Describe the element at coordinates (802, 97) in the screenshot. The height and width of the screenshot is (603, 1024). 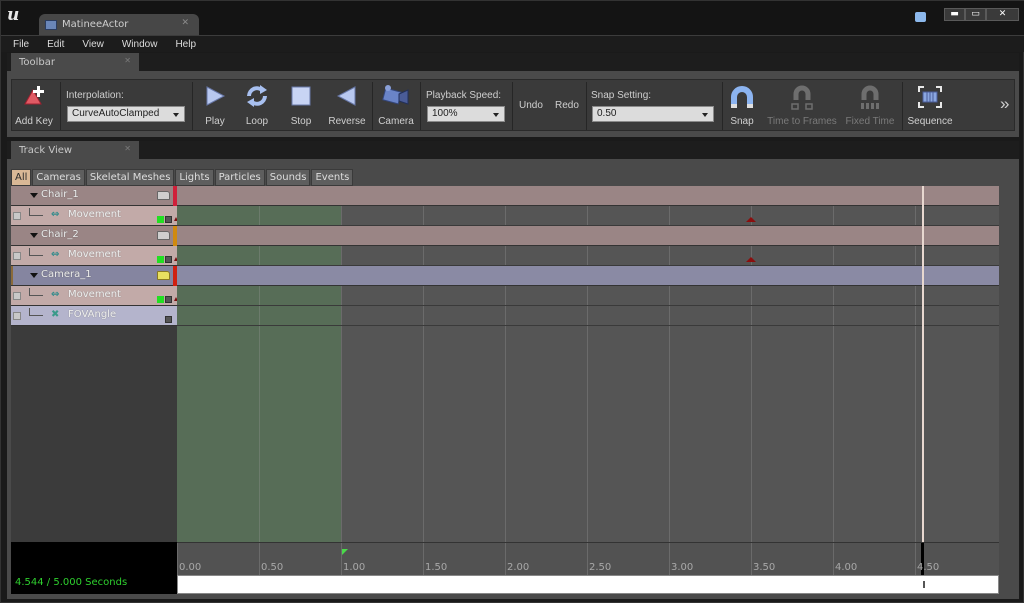
I see `time-to-frames-icon` at that location.